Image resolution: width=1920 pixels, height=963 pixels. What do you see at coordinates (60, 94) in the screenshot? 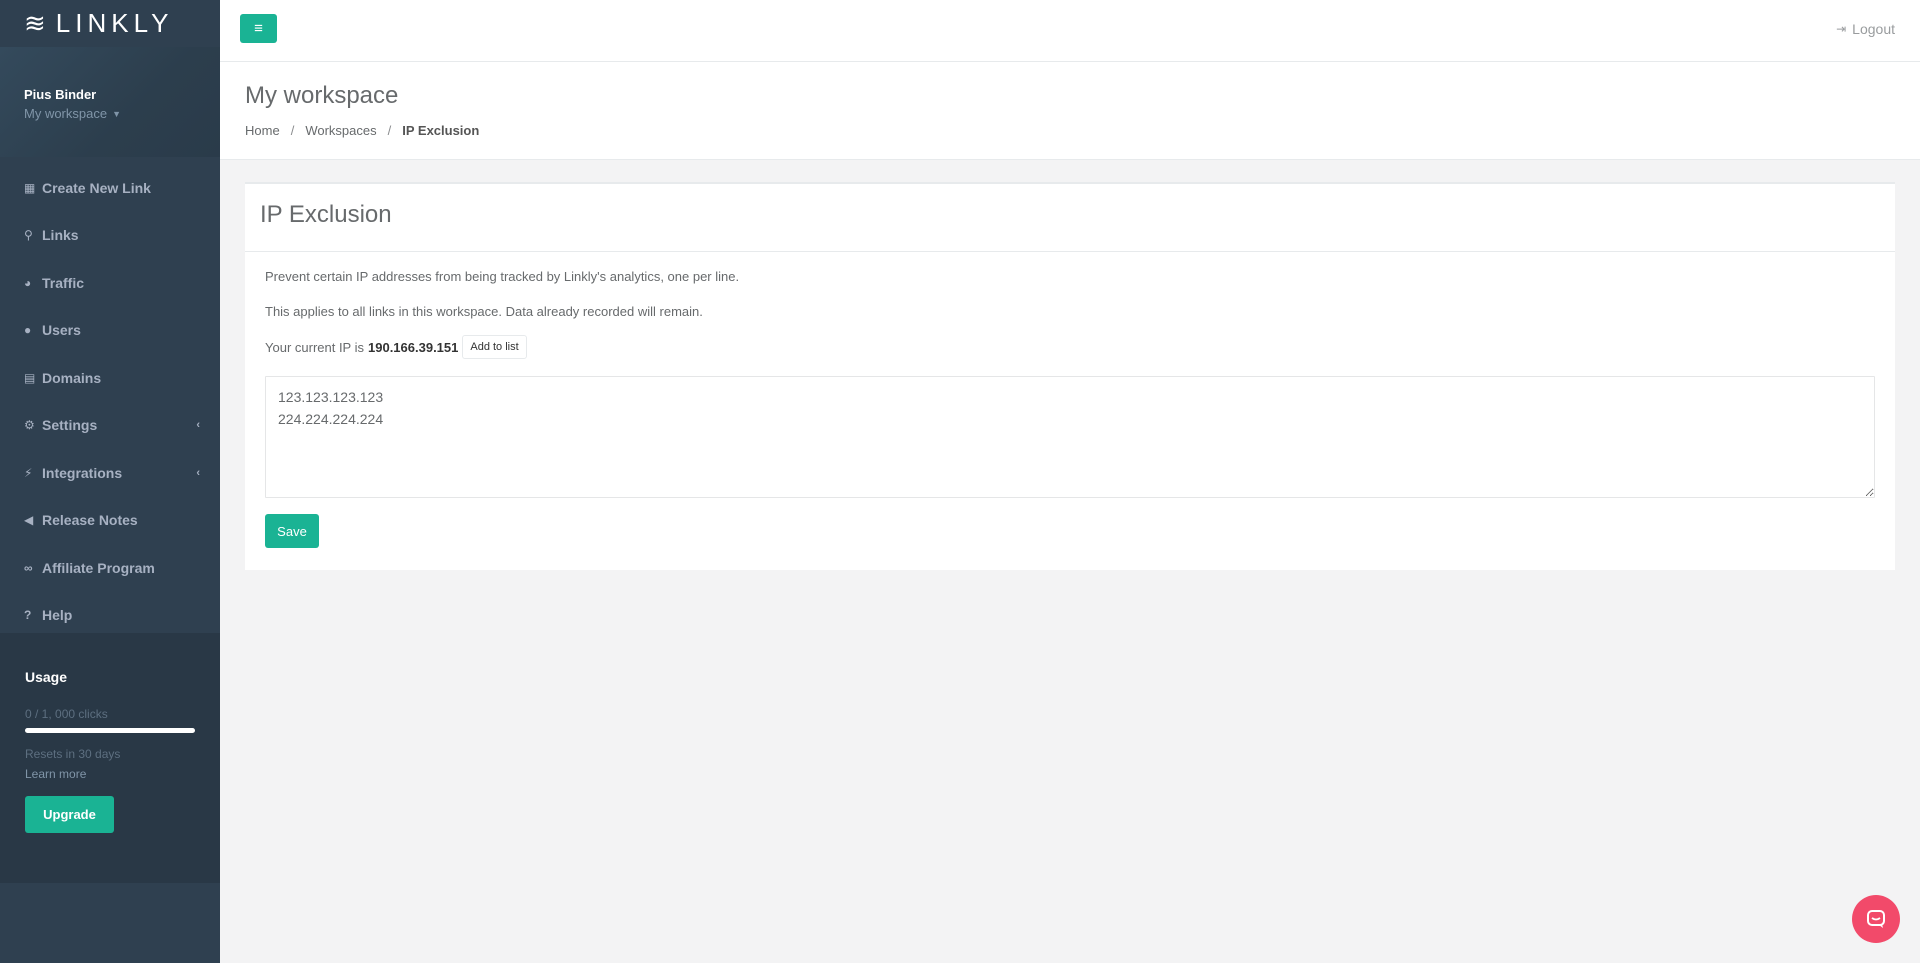
I see `profile-name: Pius Binder` at bounding box center [60, 94].